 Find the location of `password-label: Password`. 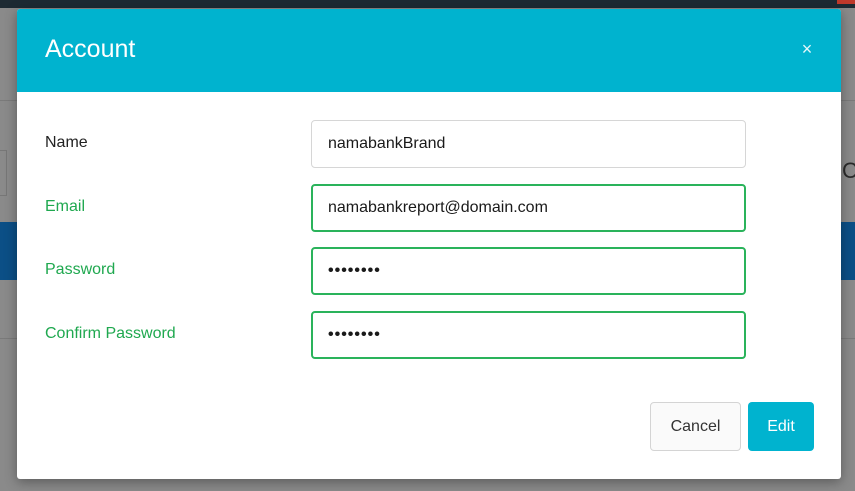

password-label: Password is located at coordinates (80, 269).